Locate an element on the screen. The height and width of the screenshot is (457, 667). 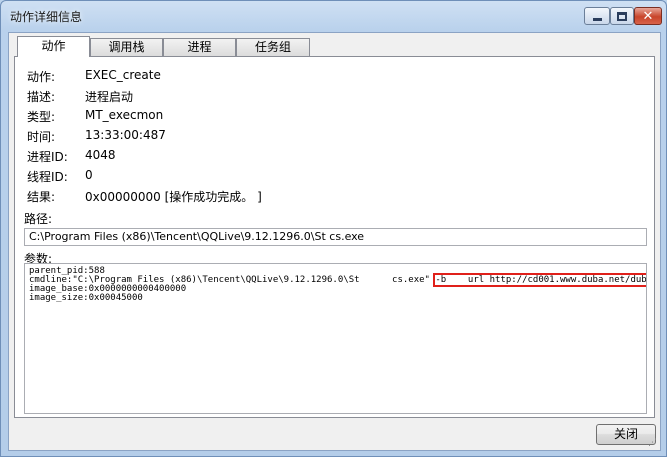
field-label-thread-id: 线程ID: is located at coordinates (47, 177).